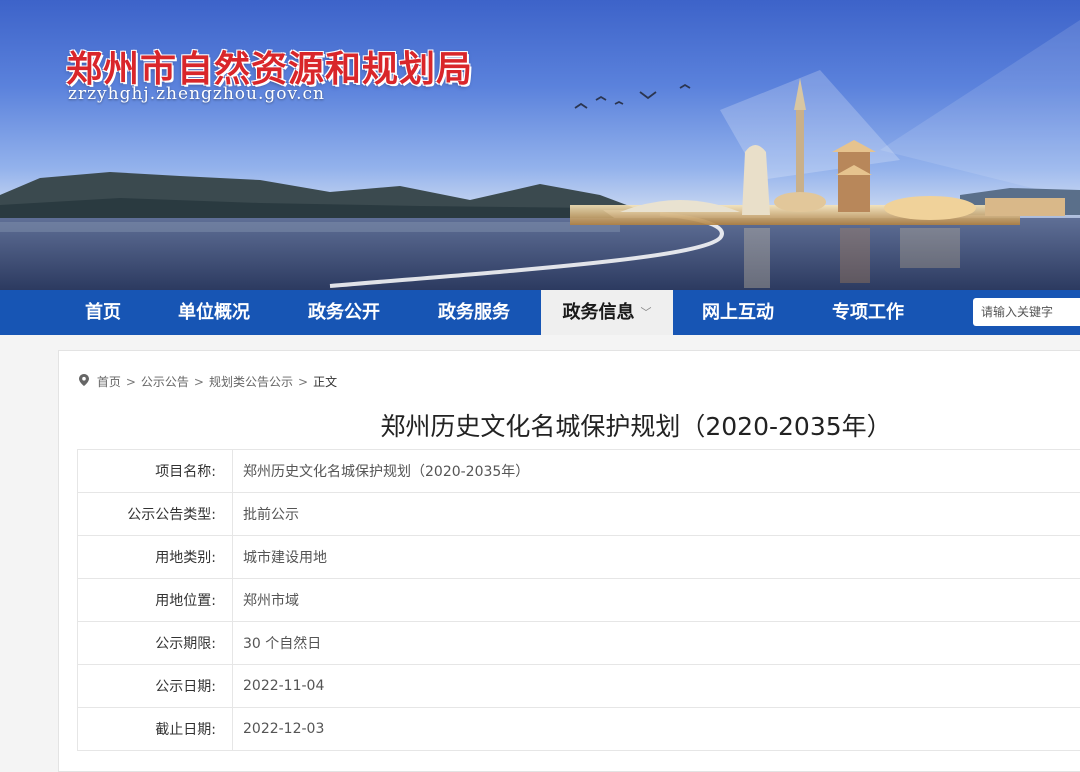 Image resolution: width=1080 pixels, height=772 pixels. I want to click on field-label: 公示公告类型:, so click(155, 514).